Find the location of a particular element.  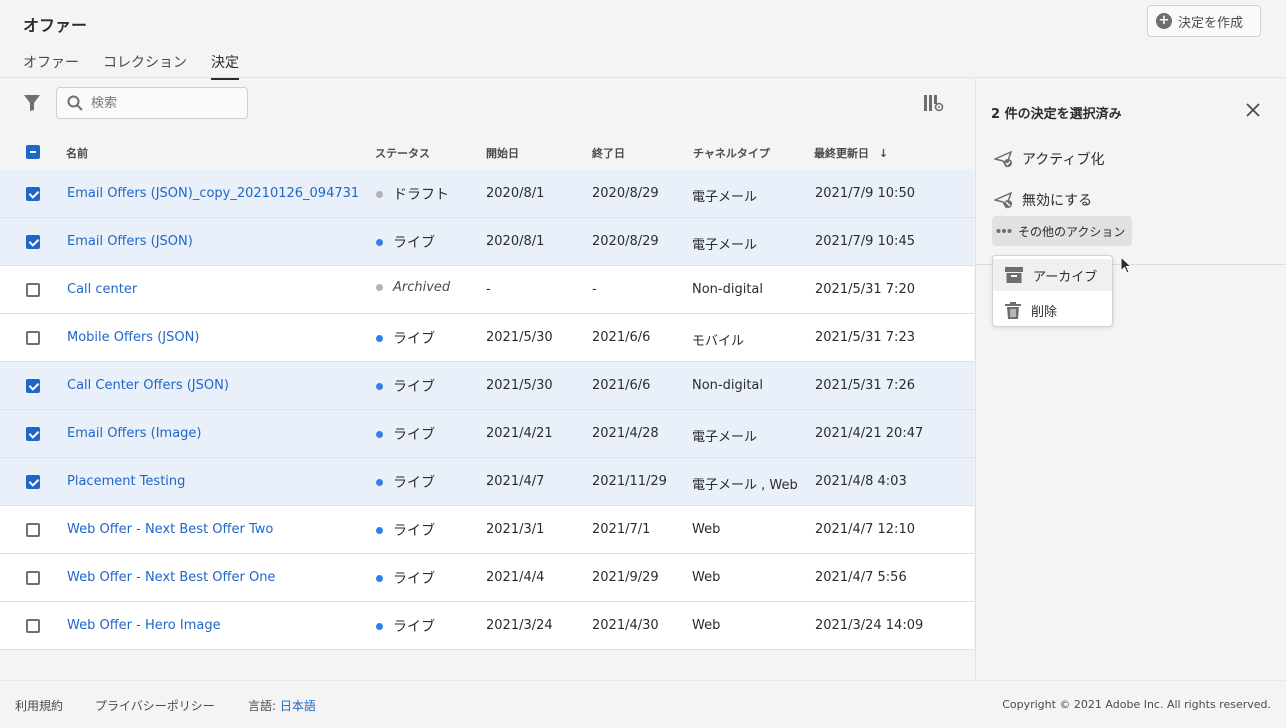

column-settings-icon is located at coordinates (934, 103).